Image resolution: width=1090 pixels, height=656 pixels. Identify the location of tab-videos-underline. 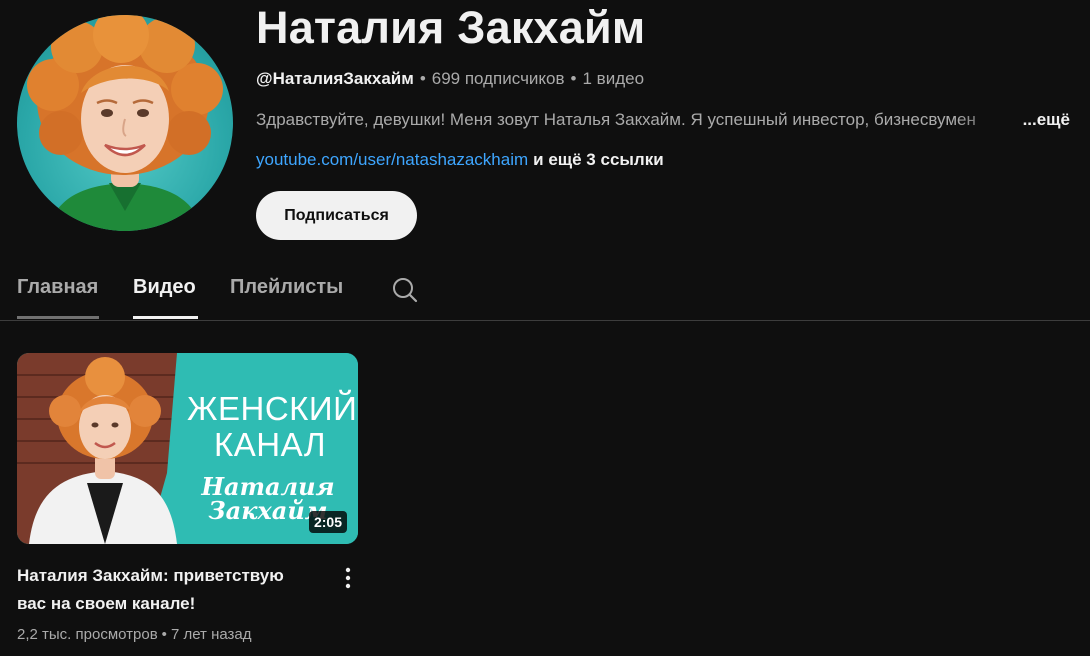
(165, 317).